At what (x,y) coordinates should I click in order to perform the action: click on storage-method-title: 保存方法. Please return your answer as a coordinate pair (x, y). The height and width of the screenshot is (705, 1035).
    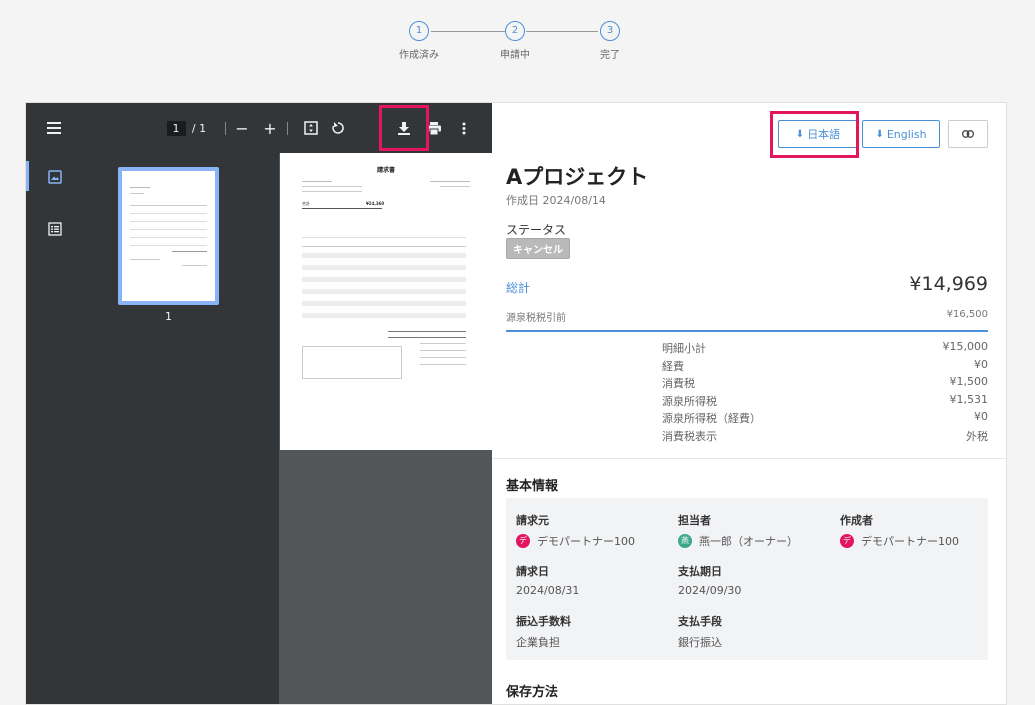
    Looking at the image, I should click on (532, 692).